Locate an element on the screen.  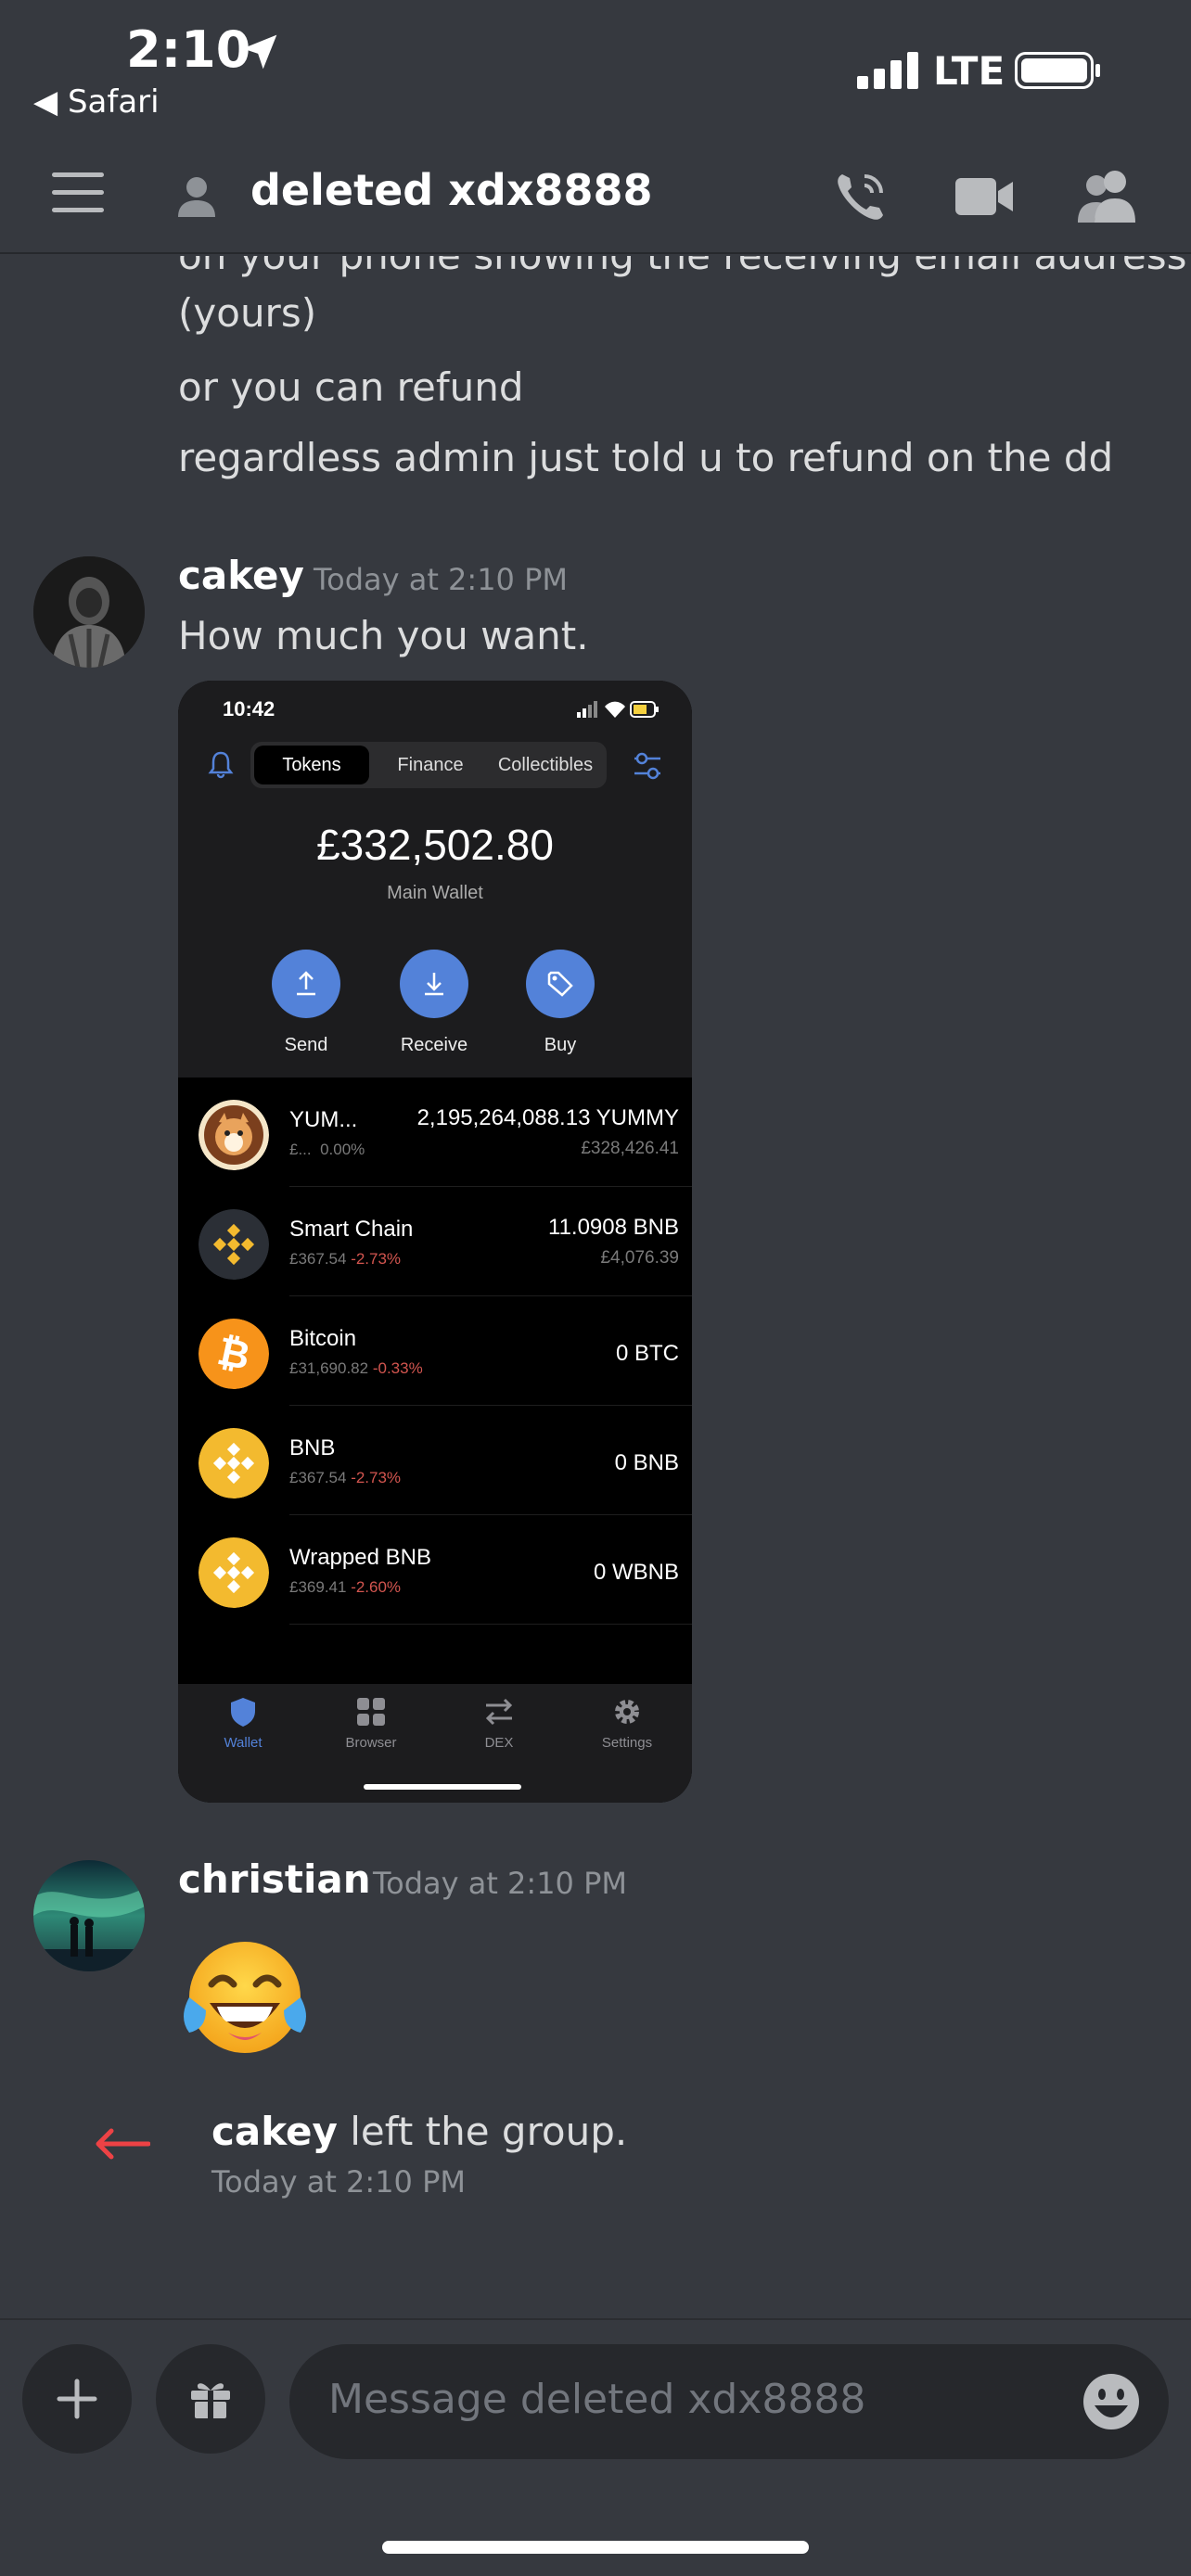
tab-tokens: Tokens is located at coordinates (311, 765).